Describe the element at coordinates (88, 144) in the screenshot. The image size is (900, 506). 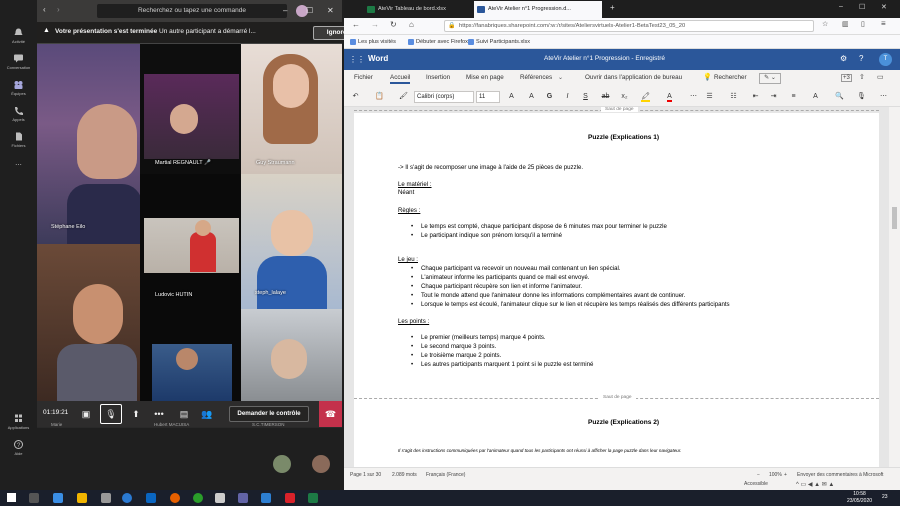
I see `video-tile: Stéphane Eilo` at that location.